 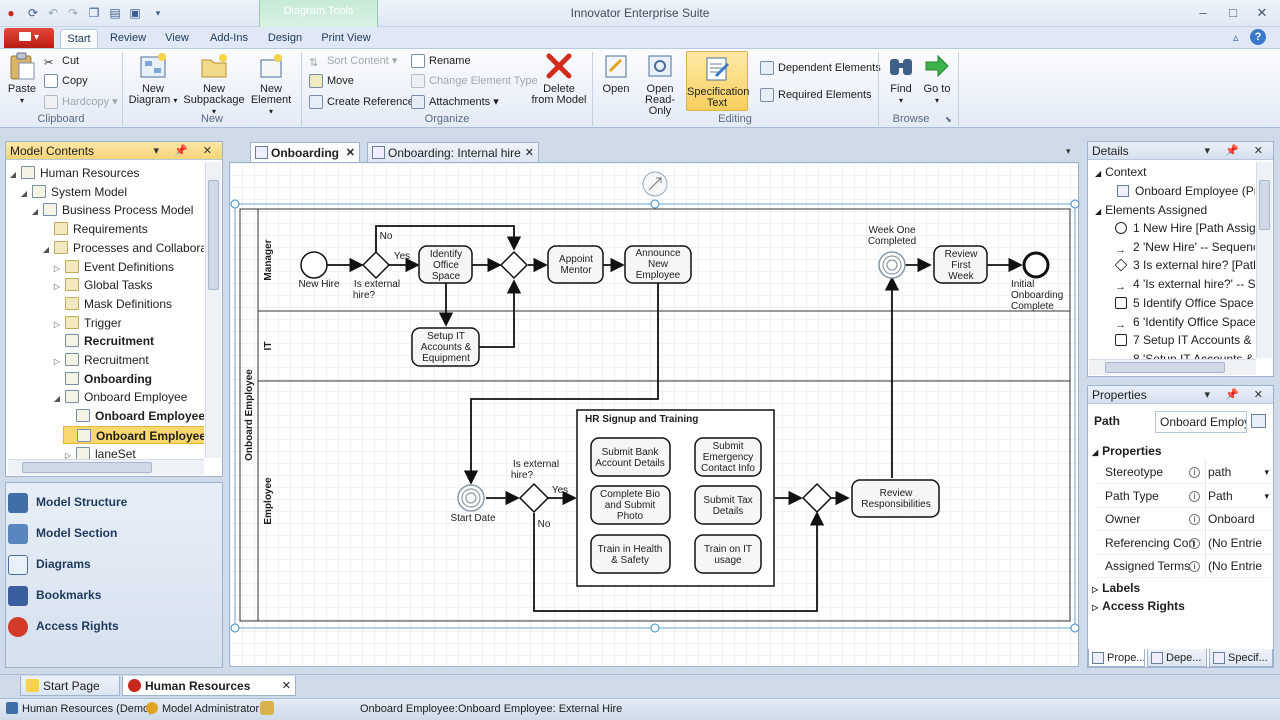 I want to click on paste-icon: ▤, so click(x=115, y=13).